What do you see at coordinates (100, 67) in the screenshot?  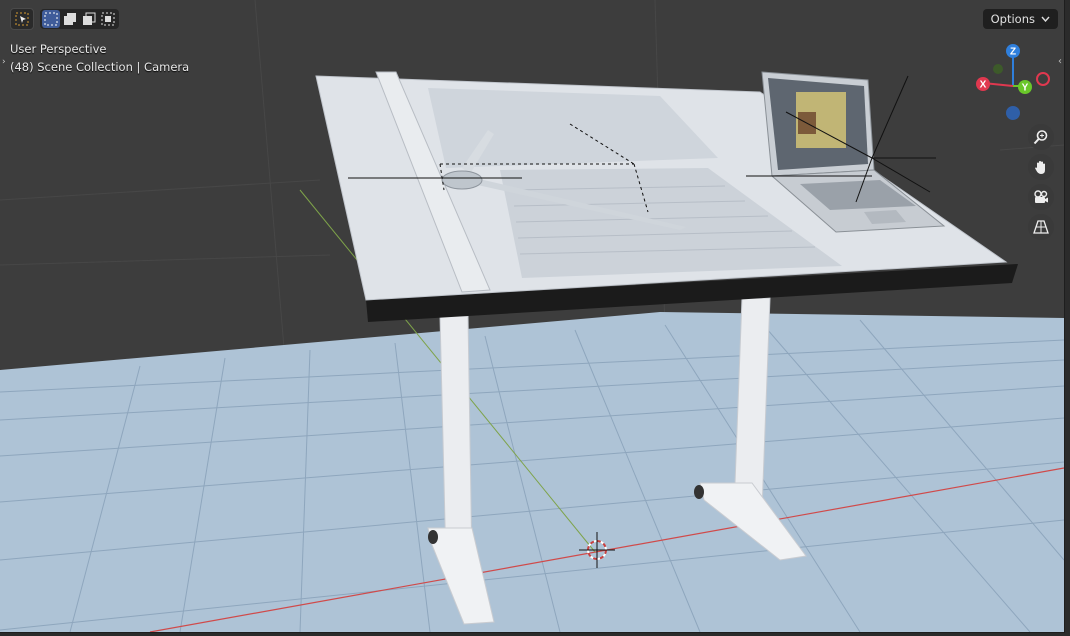 I see `active-collection-label: (48) Scene Collection | Camera` at bounding box center [100, 67].